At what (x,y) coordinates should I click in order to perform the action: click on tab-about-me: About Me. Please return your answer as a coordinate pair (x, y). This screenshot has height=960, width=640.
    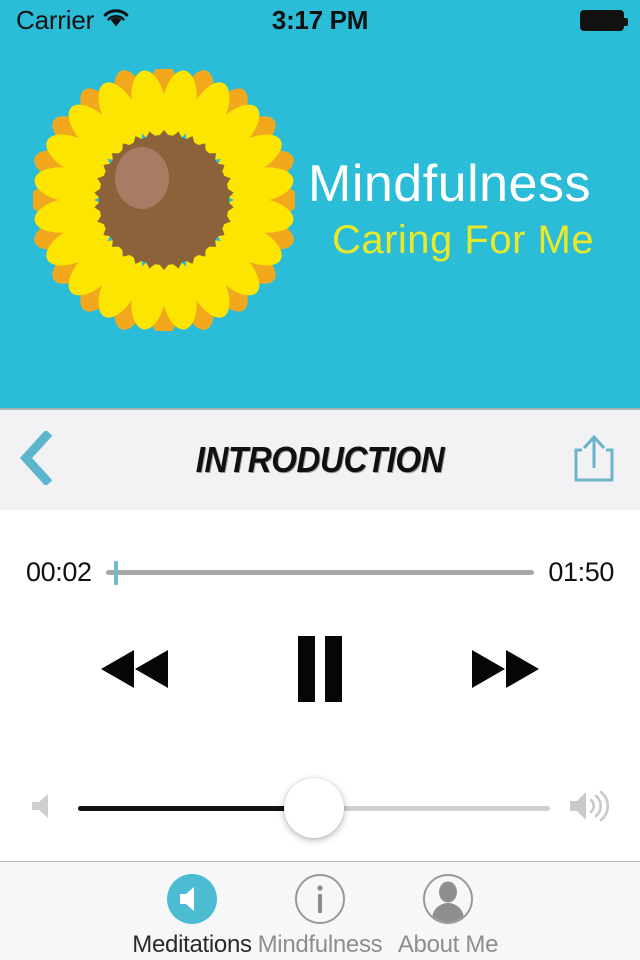
    Looking at the image, I should click on (448, 915).